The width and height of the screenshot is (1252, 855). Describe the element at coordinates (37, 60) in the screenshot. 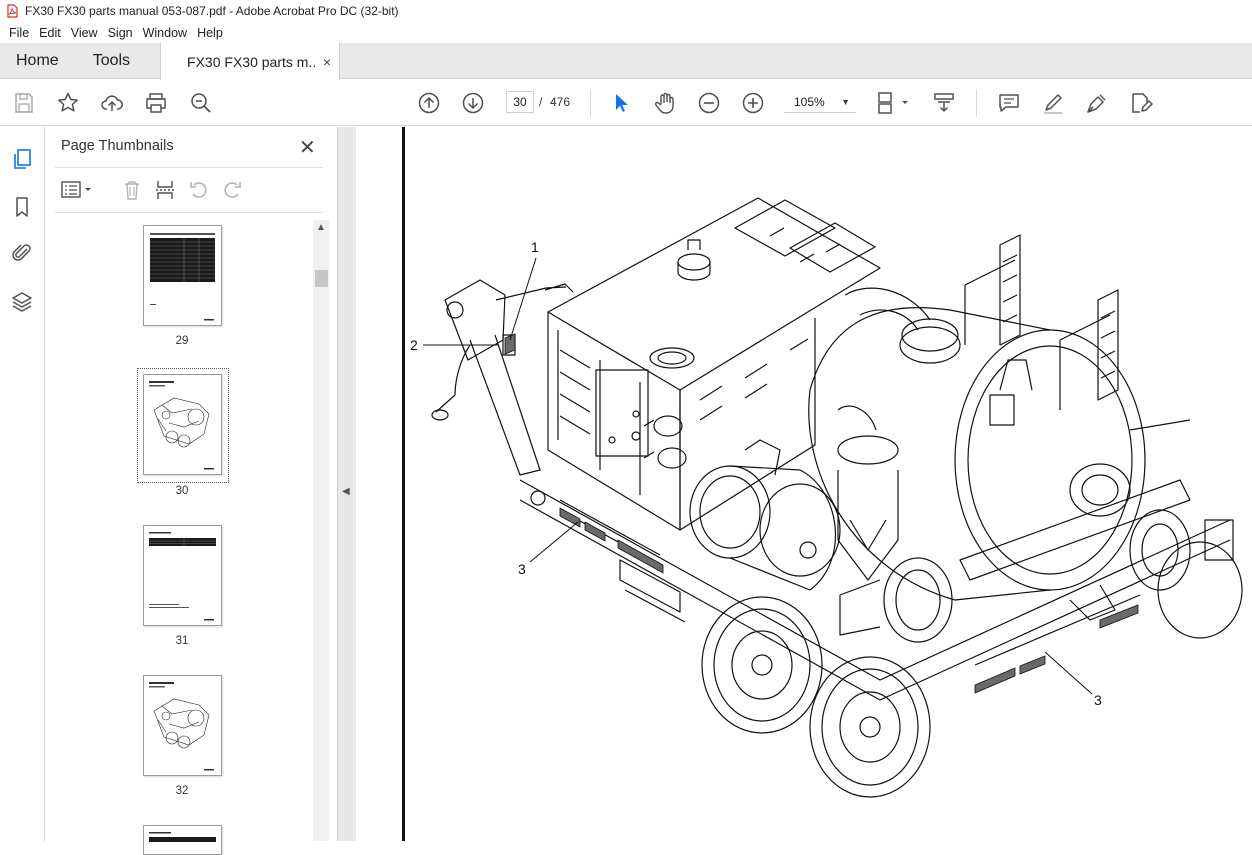

I see `tab-home: Home` at that location.